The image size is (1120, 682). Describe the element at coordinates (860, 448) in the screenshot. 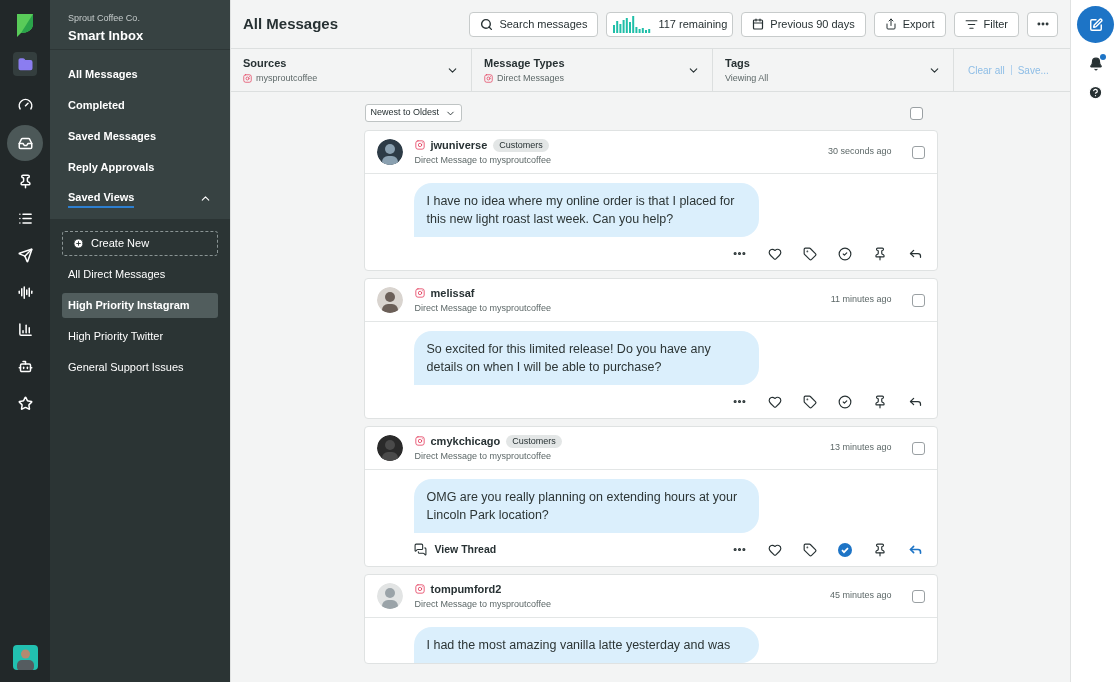

I see `timestamp: 13 minutes ago` at that location.